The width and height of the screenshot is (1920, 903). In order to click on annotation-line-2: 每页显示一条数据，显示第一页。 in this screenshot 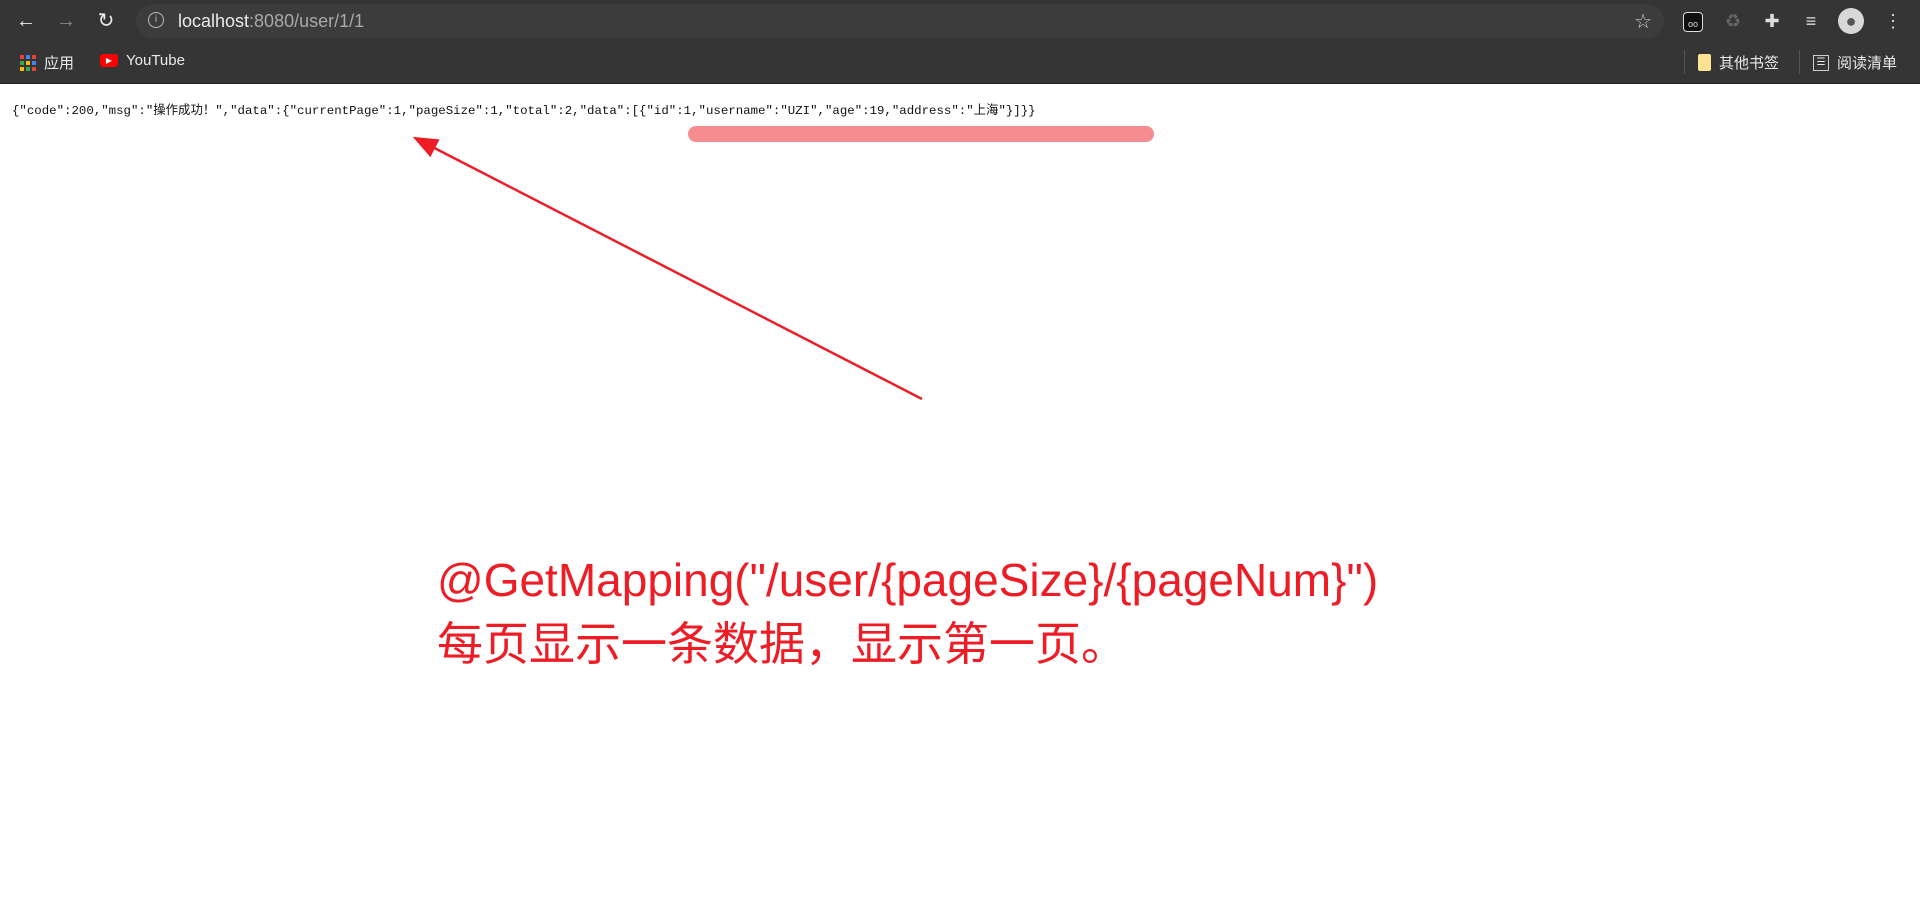, I will do `click(782, 644)`.